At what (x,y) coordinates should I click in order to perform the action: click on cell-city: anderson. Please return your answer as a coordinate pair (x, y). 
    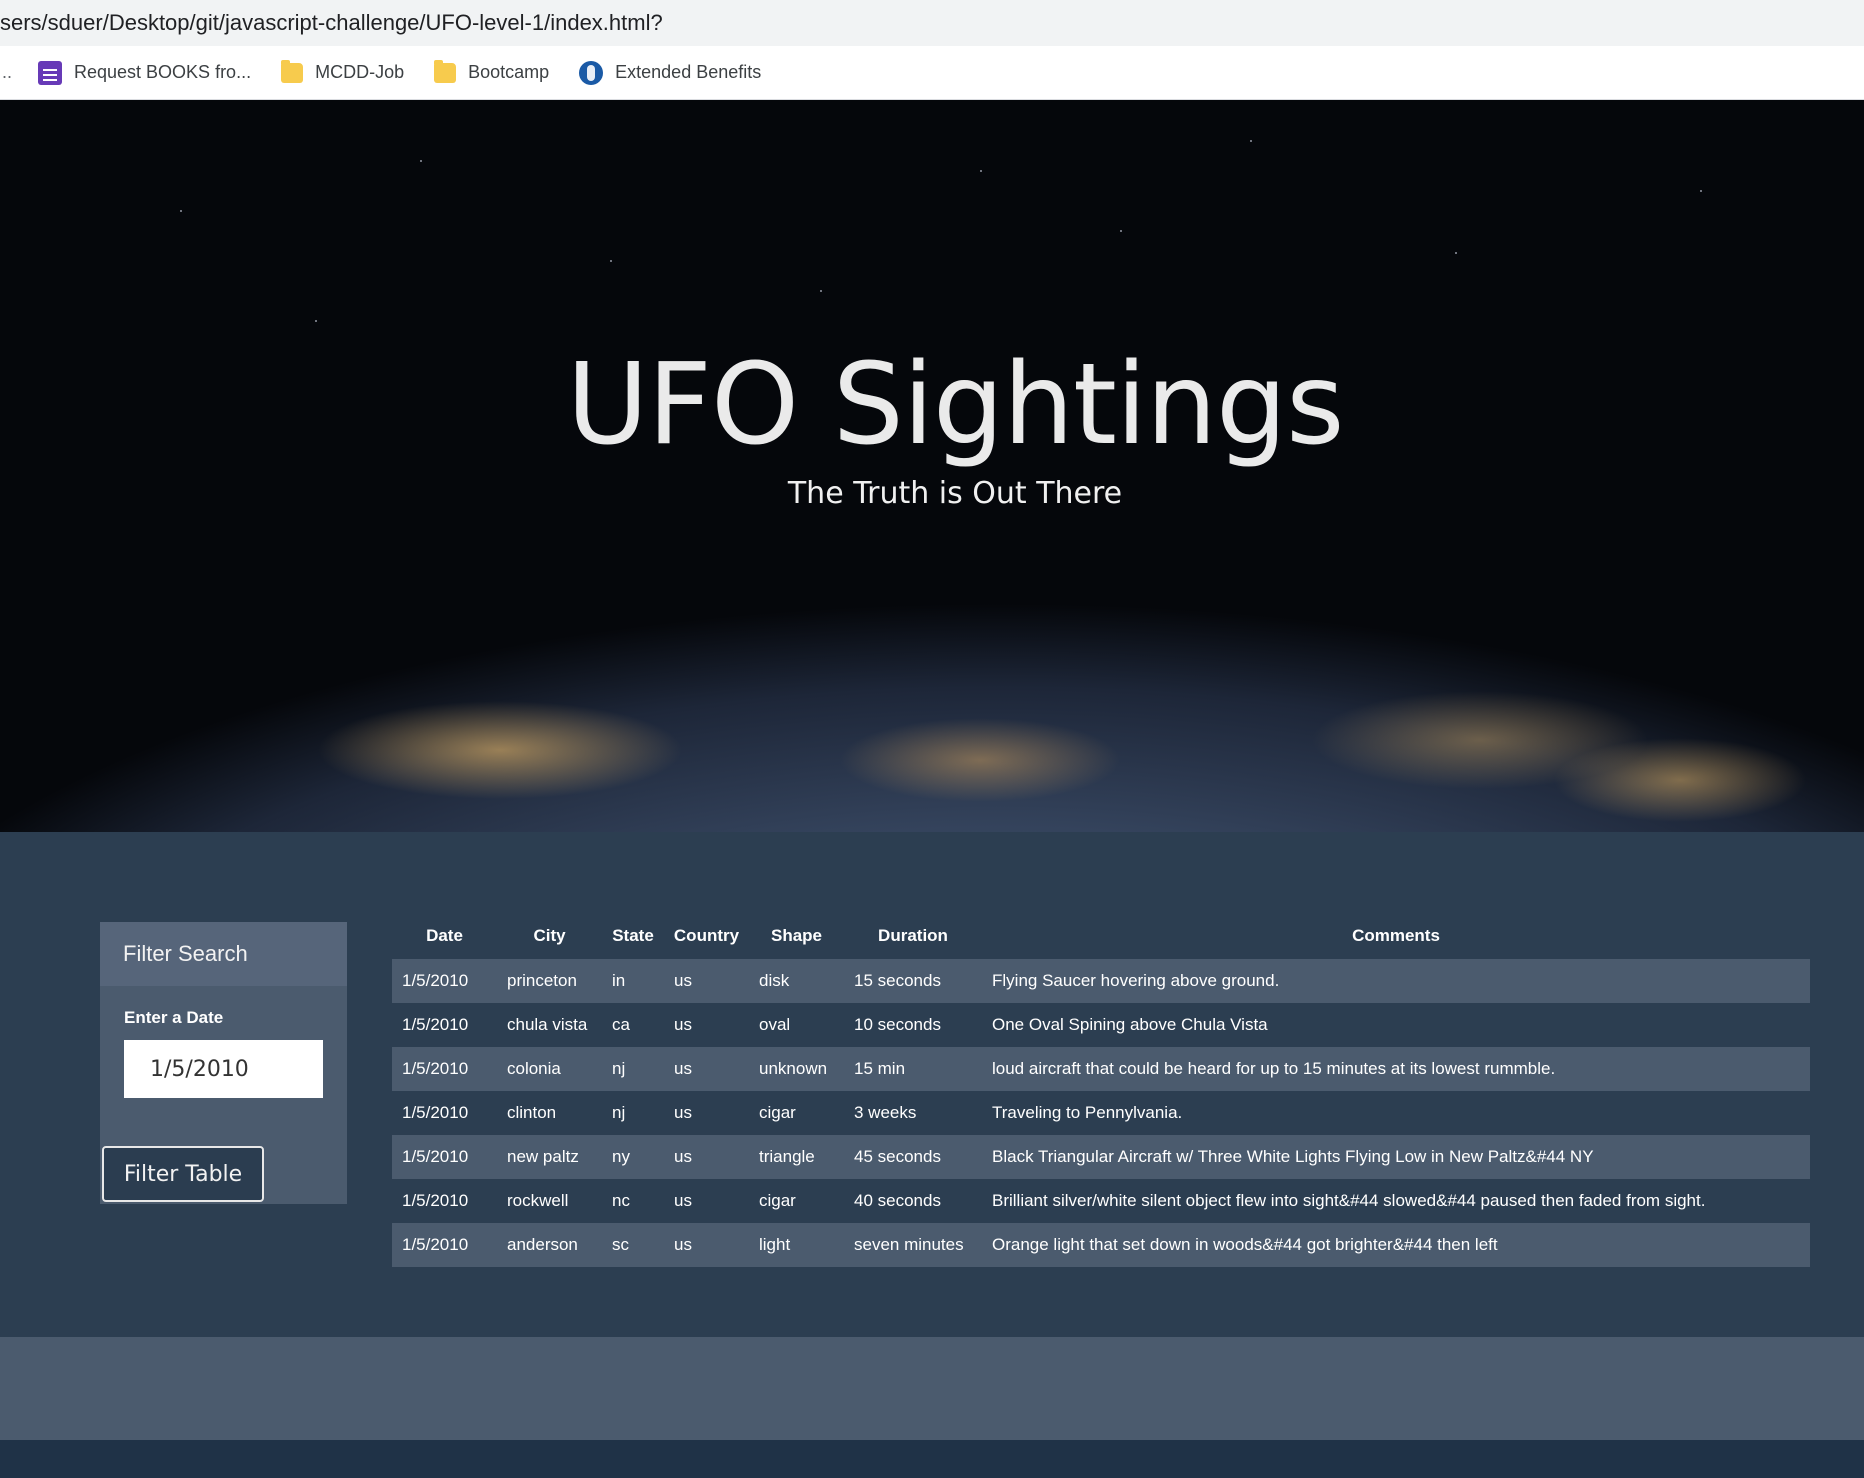
    Looking at the image, I should click on (542, 1244).